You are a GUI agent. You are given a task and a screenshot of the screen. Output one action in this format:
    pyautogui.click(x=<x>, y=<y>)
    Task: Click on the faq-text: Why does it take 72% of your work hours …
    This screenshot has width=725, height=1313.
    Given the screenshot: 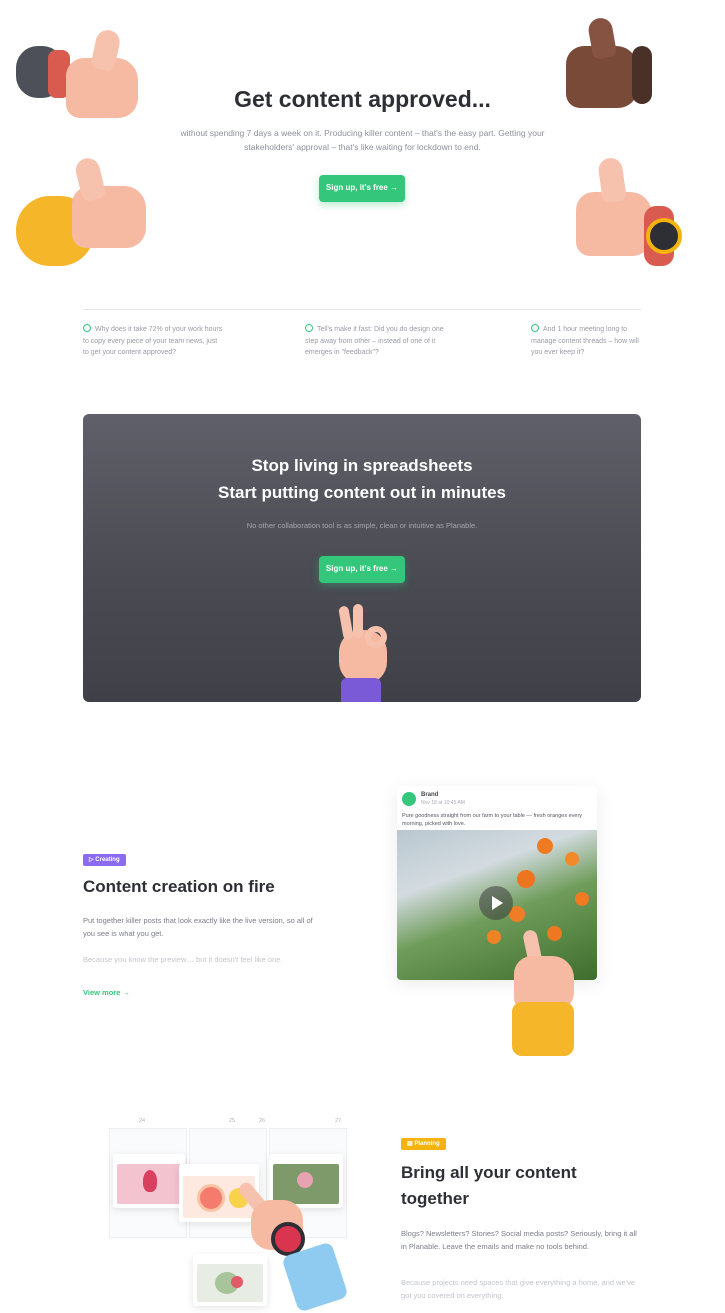 What is the action you would take?
    pyautogui.click(x=153, y=341)
    